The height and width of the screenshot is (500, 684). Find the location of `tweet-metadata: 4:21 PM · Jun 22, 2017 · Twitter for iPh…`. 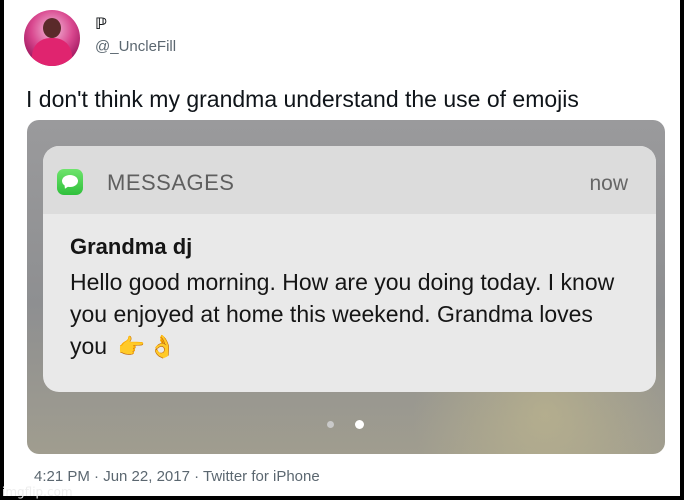

tweet-metadata: 4:21 PM · Jun 22, 2017 · Twitter for iPh… is located at coordinates (177, 476).